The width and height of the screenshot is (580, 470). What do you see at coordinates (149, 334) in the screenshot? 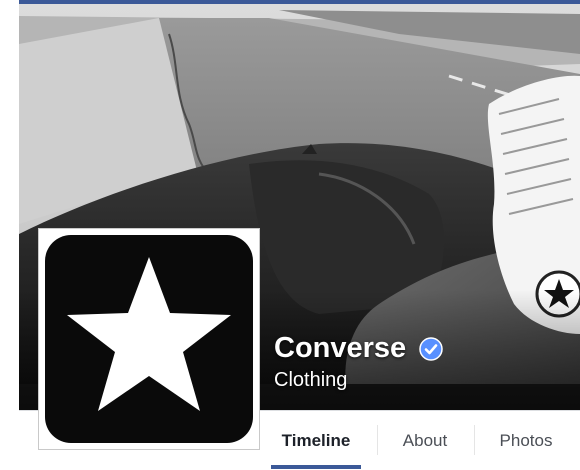
I see `converse-star-logo-icon` at bounding box center [149, 334].